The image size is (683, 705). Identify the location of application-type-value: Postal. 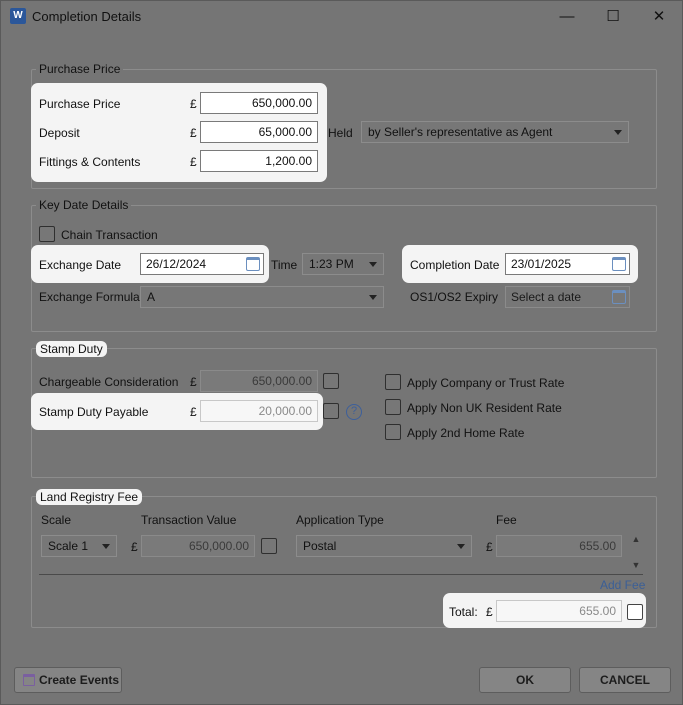
(320, 546).